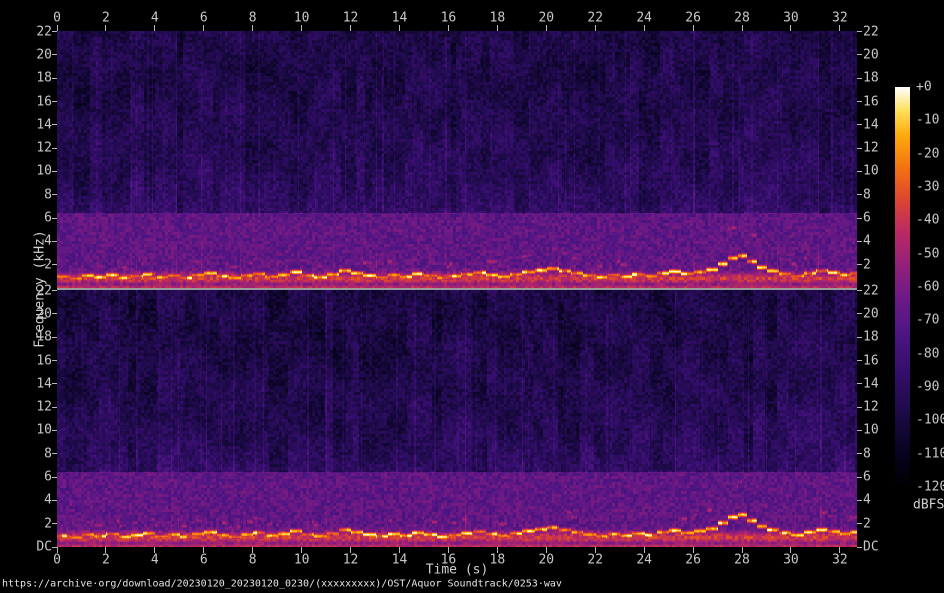 The height and width of the screenshot is (593, 944). Describe the element at coordinates (930, 420) in the screenshot. I see `colorbar-tick-label: -100` at that location.